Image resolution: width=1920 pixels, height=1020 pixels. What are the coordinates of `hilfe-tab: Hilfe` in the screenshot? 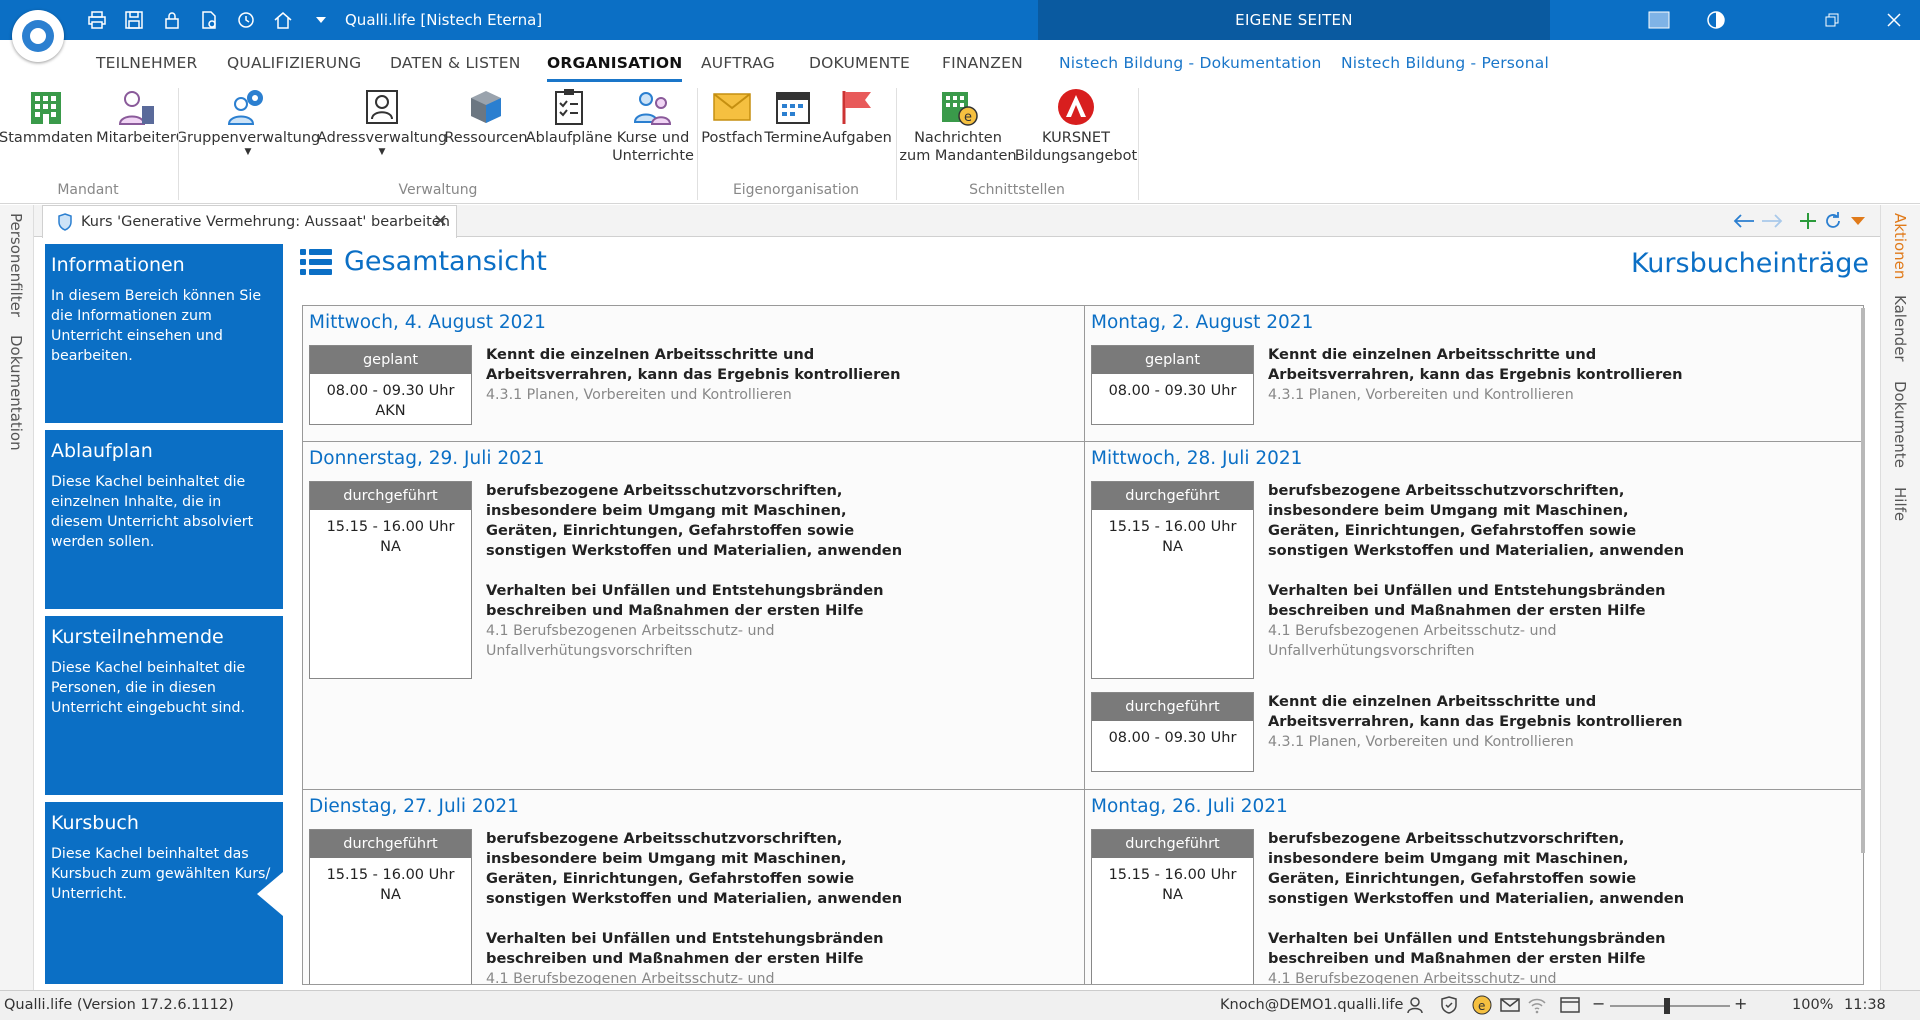 It's located at (1900, 504).